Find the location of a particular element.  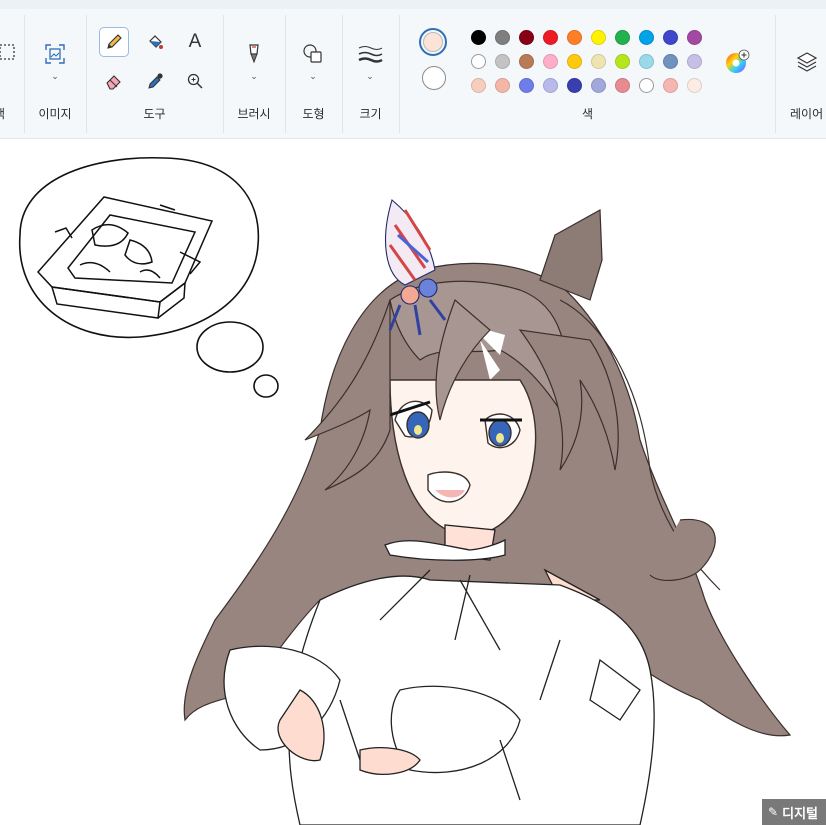

group-label-colors: 색 is located at coordinates (587, 114).